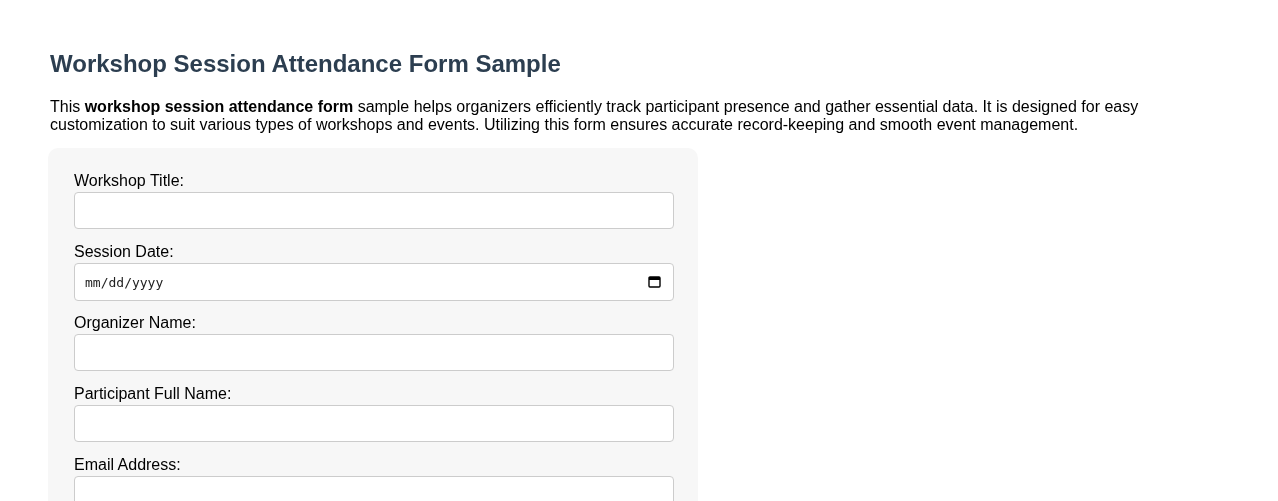  Describe the element at coordinates (595, 116) in the screenshot. I see `intro-paragraph: This workshop session attendance form sample helps organizers efficiently track participant presence and gather essential data. It is designed for easy customization to suit various types of workshops and events. Utilizing this form ensures accurate record-keeping and smooth event management.` at that location.